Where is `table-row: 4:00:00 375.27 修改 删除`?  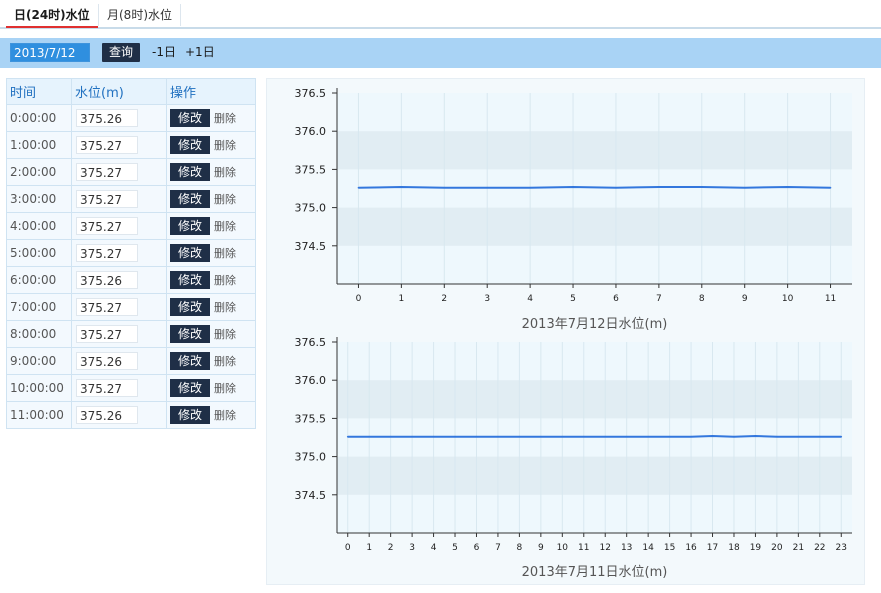
table-row: 4:00:00 375.27 修改 删除 is located at coordinates (131, 226).